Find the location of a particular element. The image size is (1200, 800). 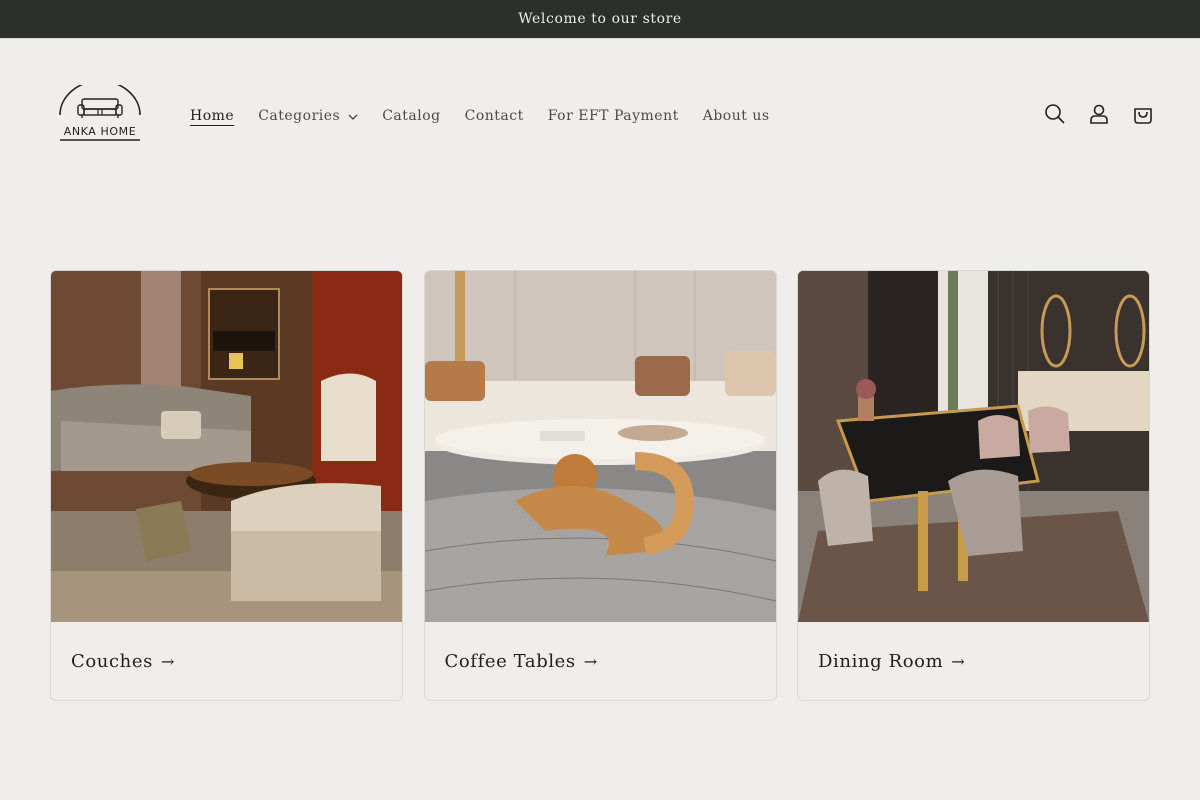

collection-title-text: Coffee Tables is located at coordinates (510, 661).